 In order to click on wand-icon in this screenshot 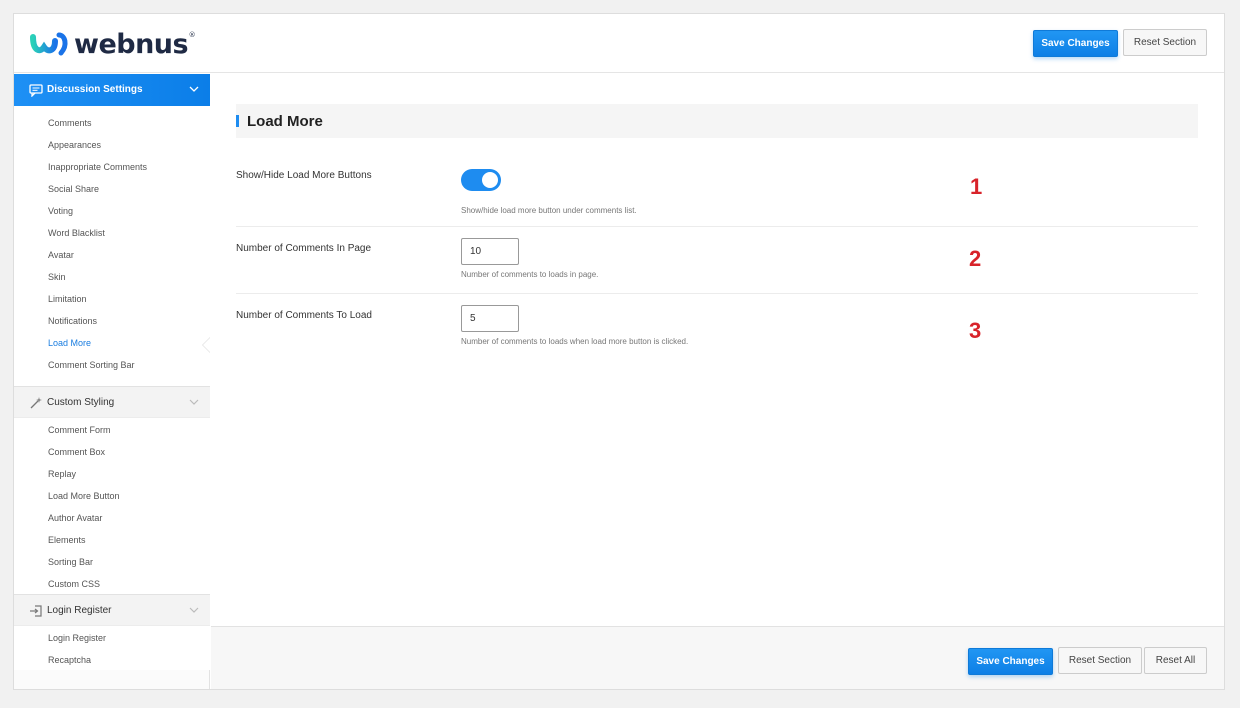, I will do `click(36, 403)`.